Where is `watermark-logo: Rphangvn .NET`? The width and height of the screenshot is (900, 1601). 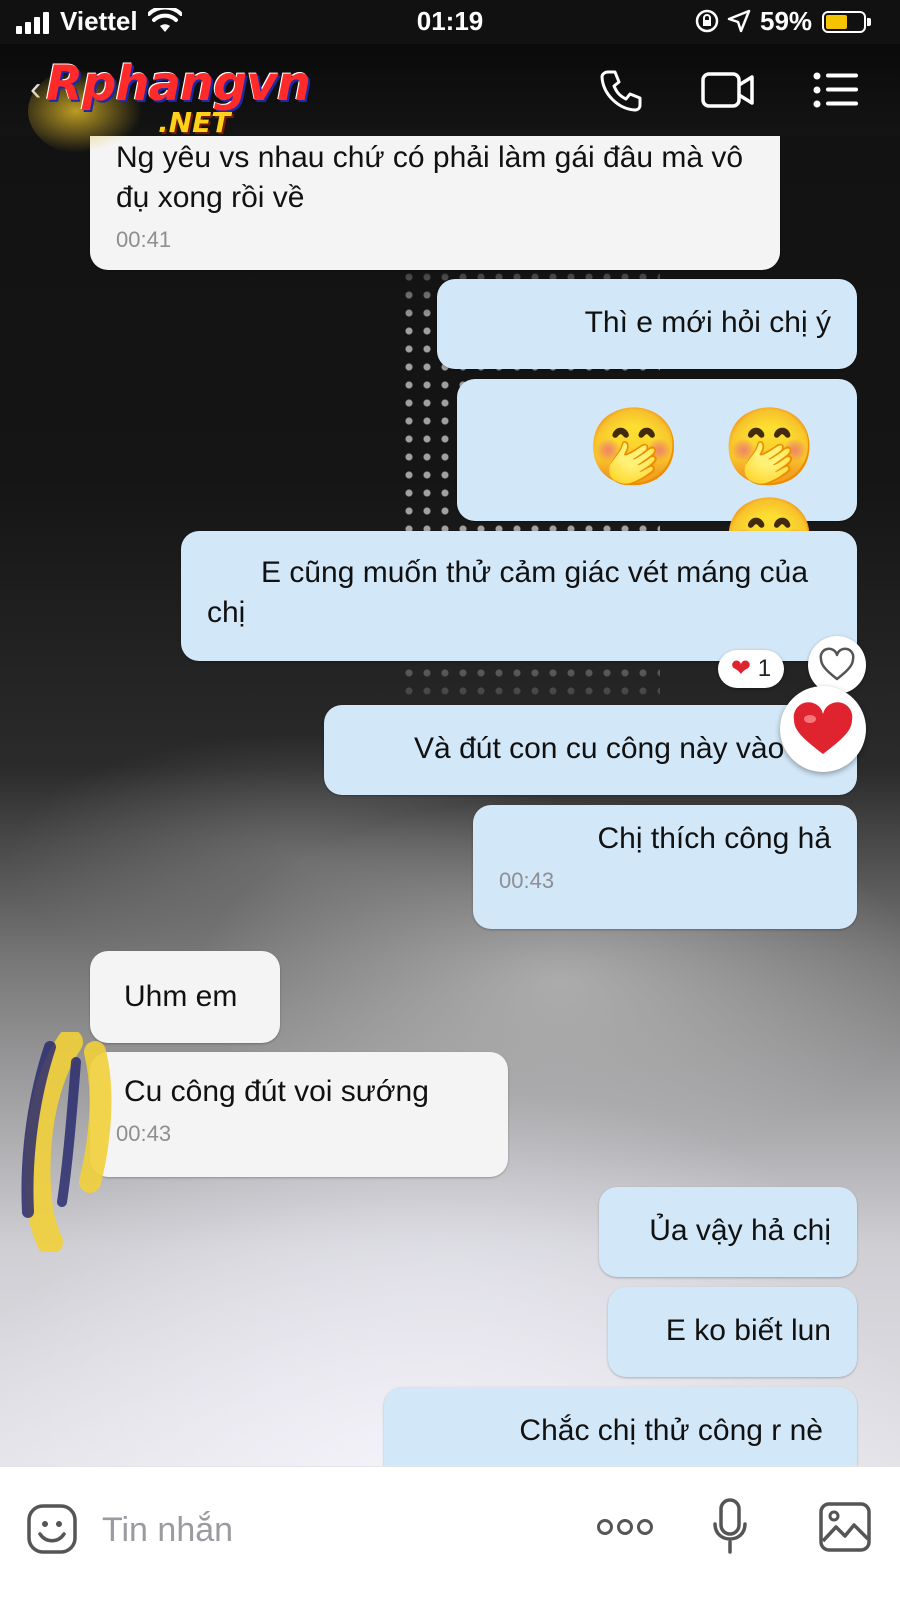
watermark-logo: Rphangvn .NET is located at coordinates (193, 106).